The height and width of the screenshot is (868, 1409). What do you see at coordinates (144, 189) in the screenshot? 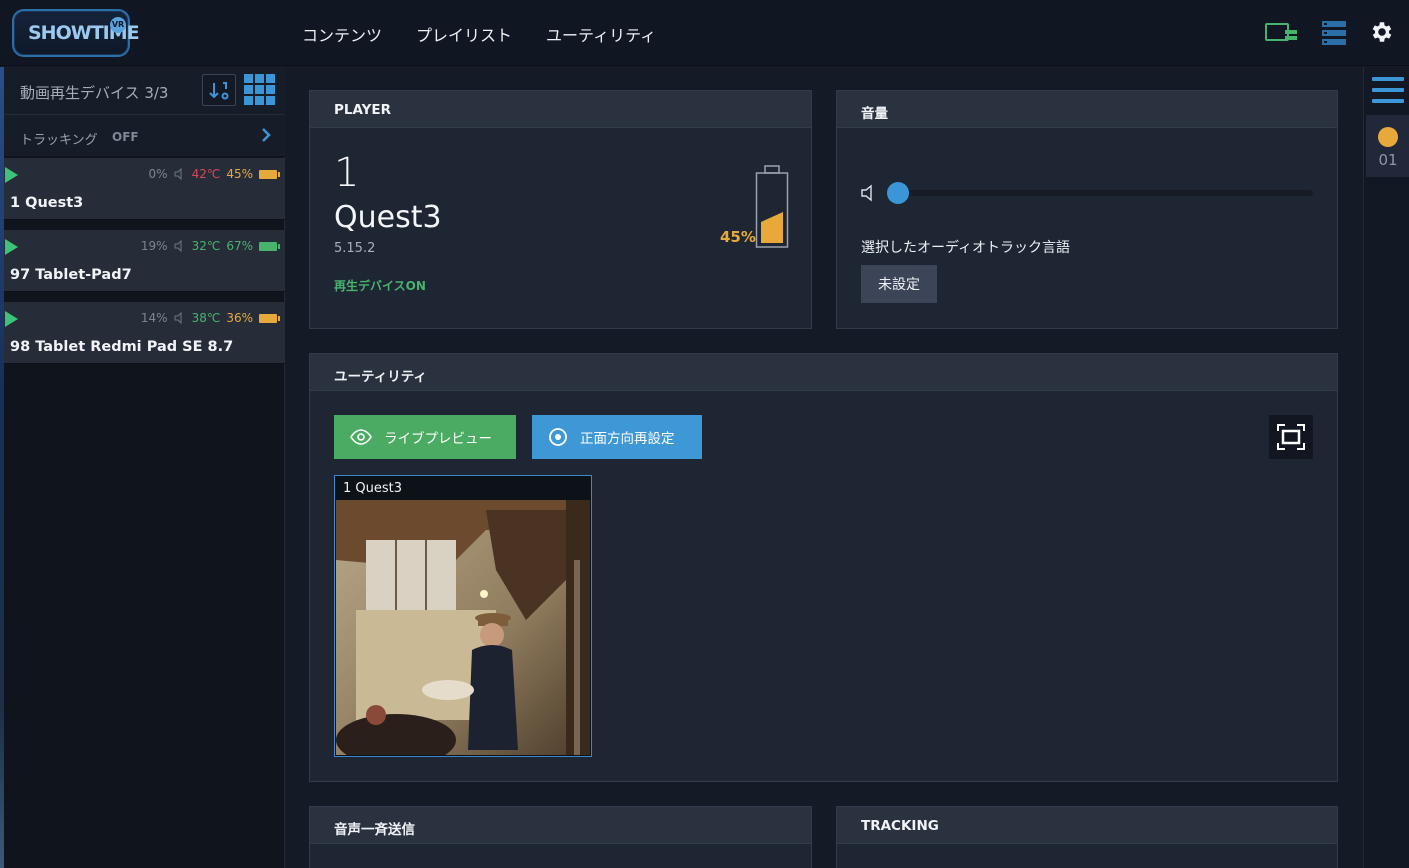
I see `device-row: 0% 42℃ 45% 1 Quest3` at bounding box center [144, 189].